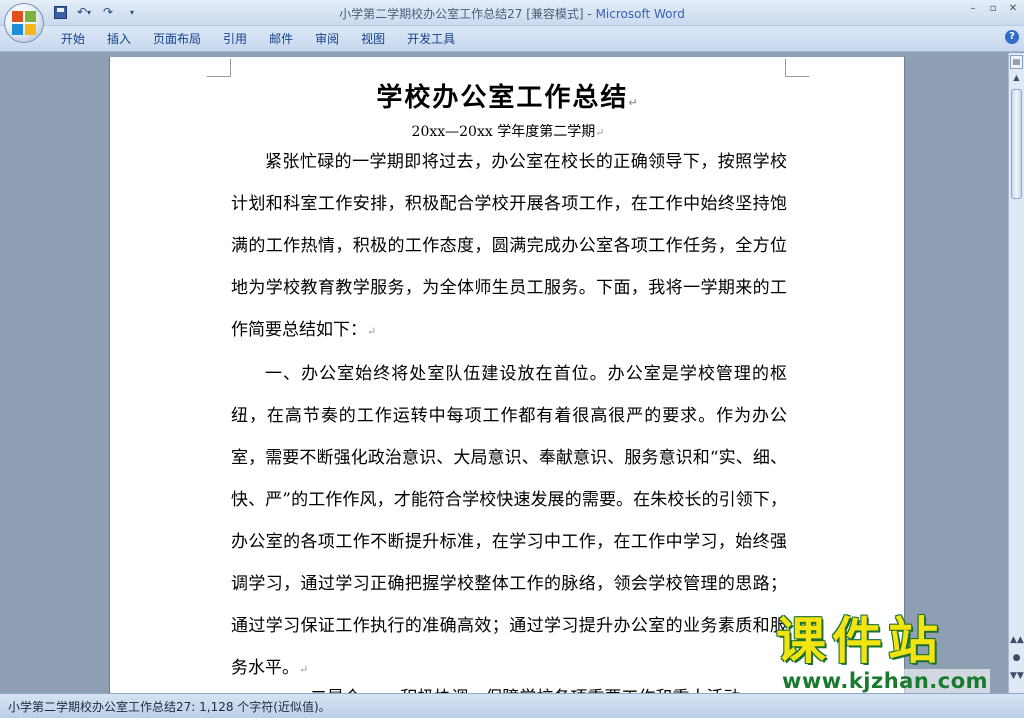 The image size is (1024, 718). What do you see at coordinates (1016, 658) in the screenshot?
I see `select-browse-object-button: ●` at bounding box center [1016, 658].